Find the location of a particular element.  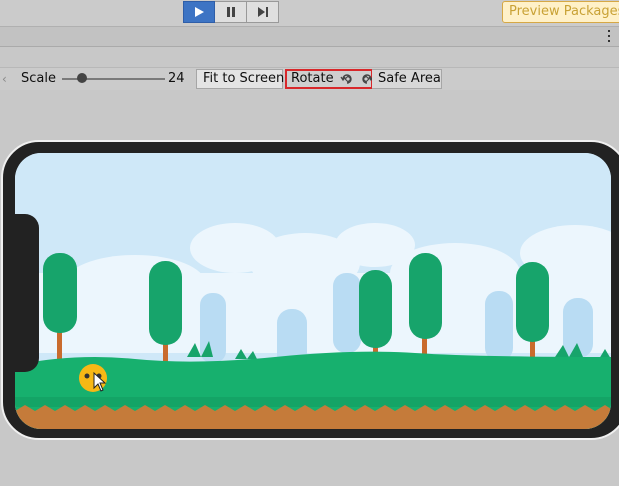

rotate-button: Rotate is located at coordinates (329, 79).